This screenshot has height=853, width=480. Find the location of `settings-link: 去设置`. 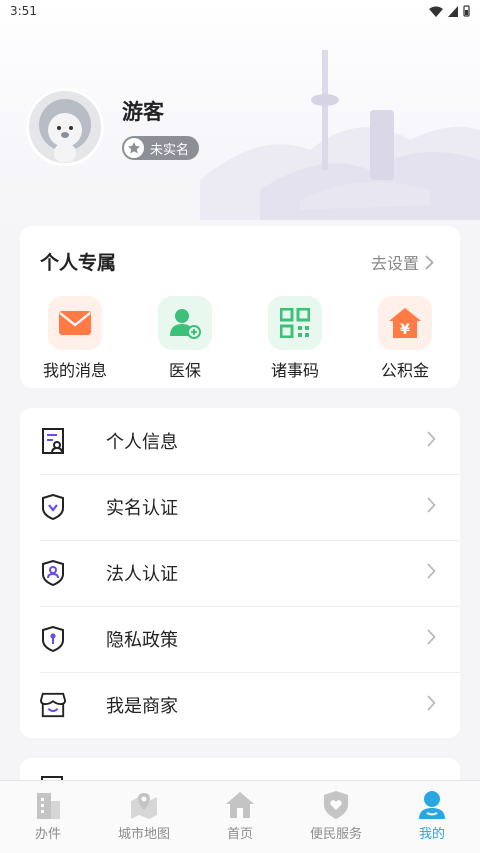

settings-link: 去设置 is located at coordinates (402, 262).